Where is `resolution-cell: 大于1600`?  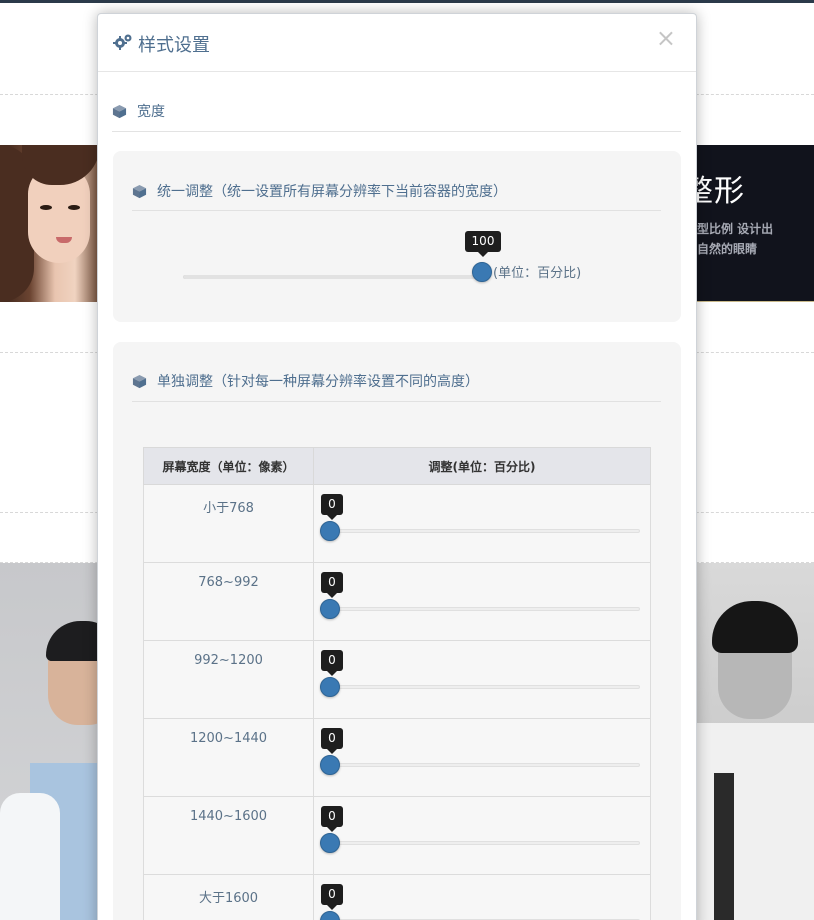
resolution-cell: 大于1600 is located at coordinates (228, 897).